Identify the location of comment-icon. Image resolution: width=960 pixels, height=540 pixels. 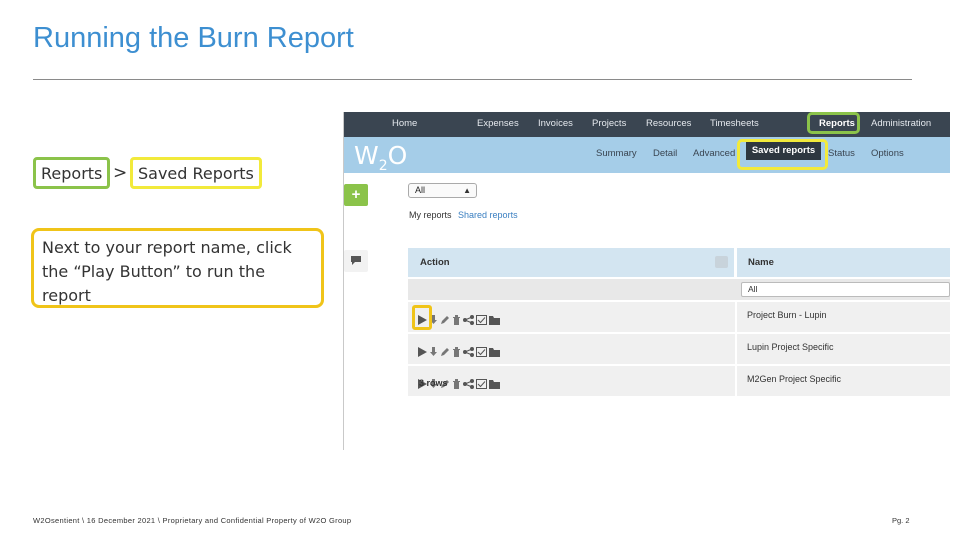
(356, 260).